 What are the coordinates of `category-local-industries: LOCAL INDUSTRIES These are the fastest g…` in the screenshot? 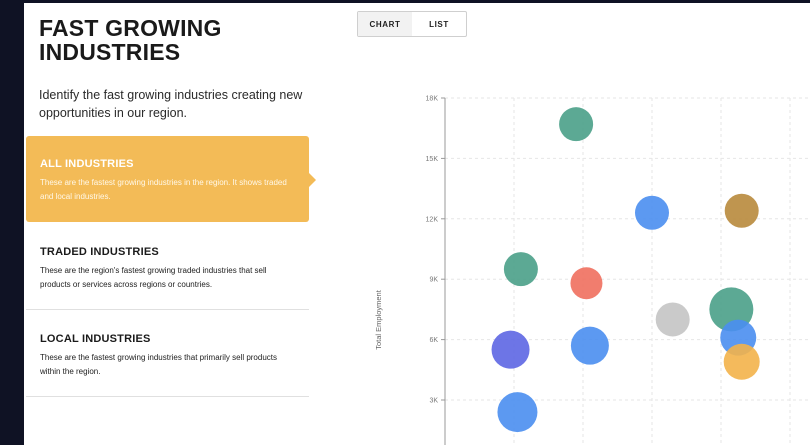 It's located at (167, 354).